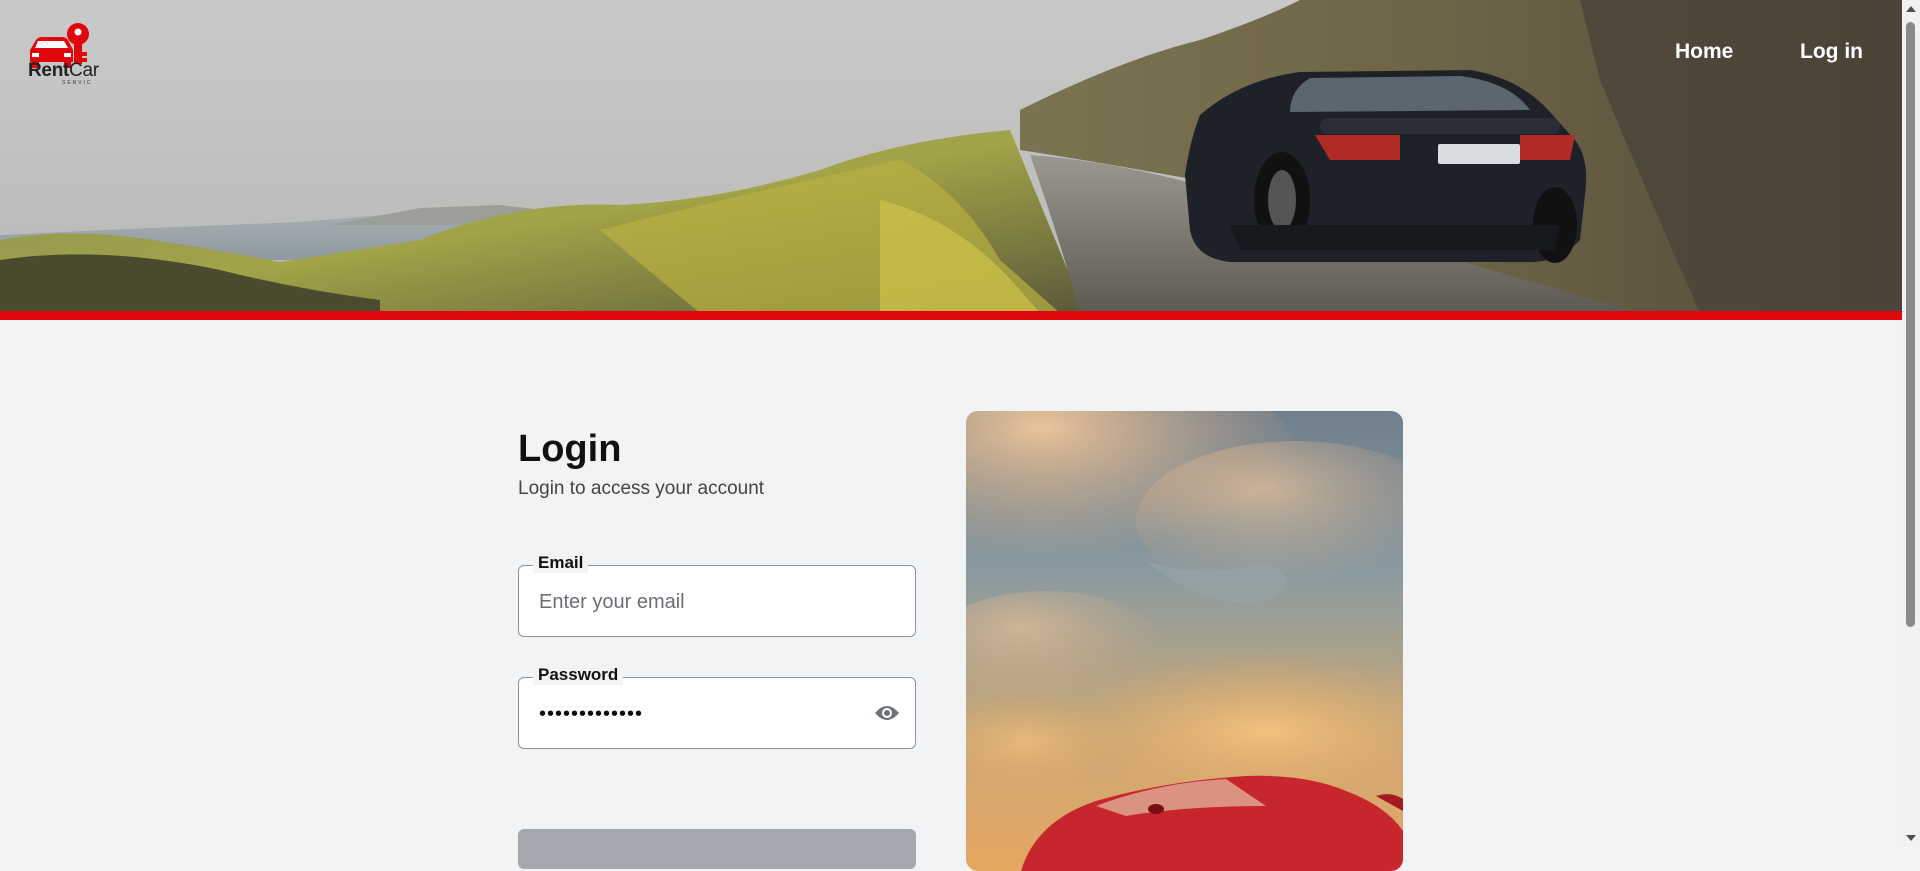 This screenshot has height=871, width=1920. I want to click on login-submit-button, so click(717, 849).